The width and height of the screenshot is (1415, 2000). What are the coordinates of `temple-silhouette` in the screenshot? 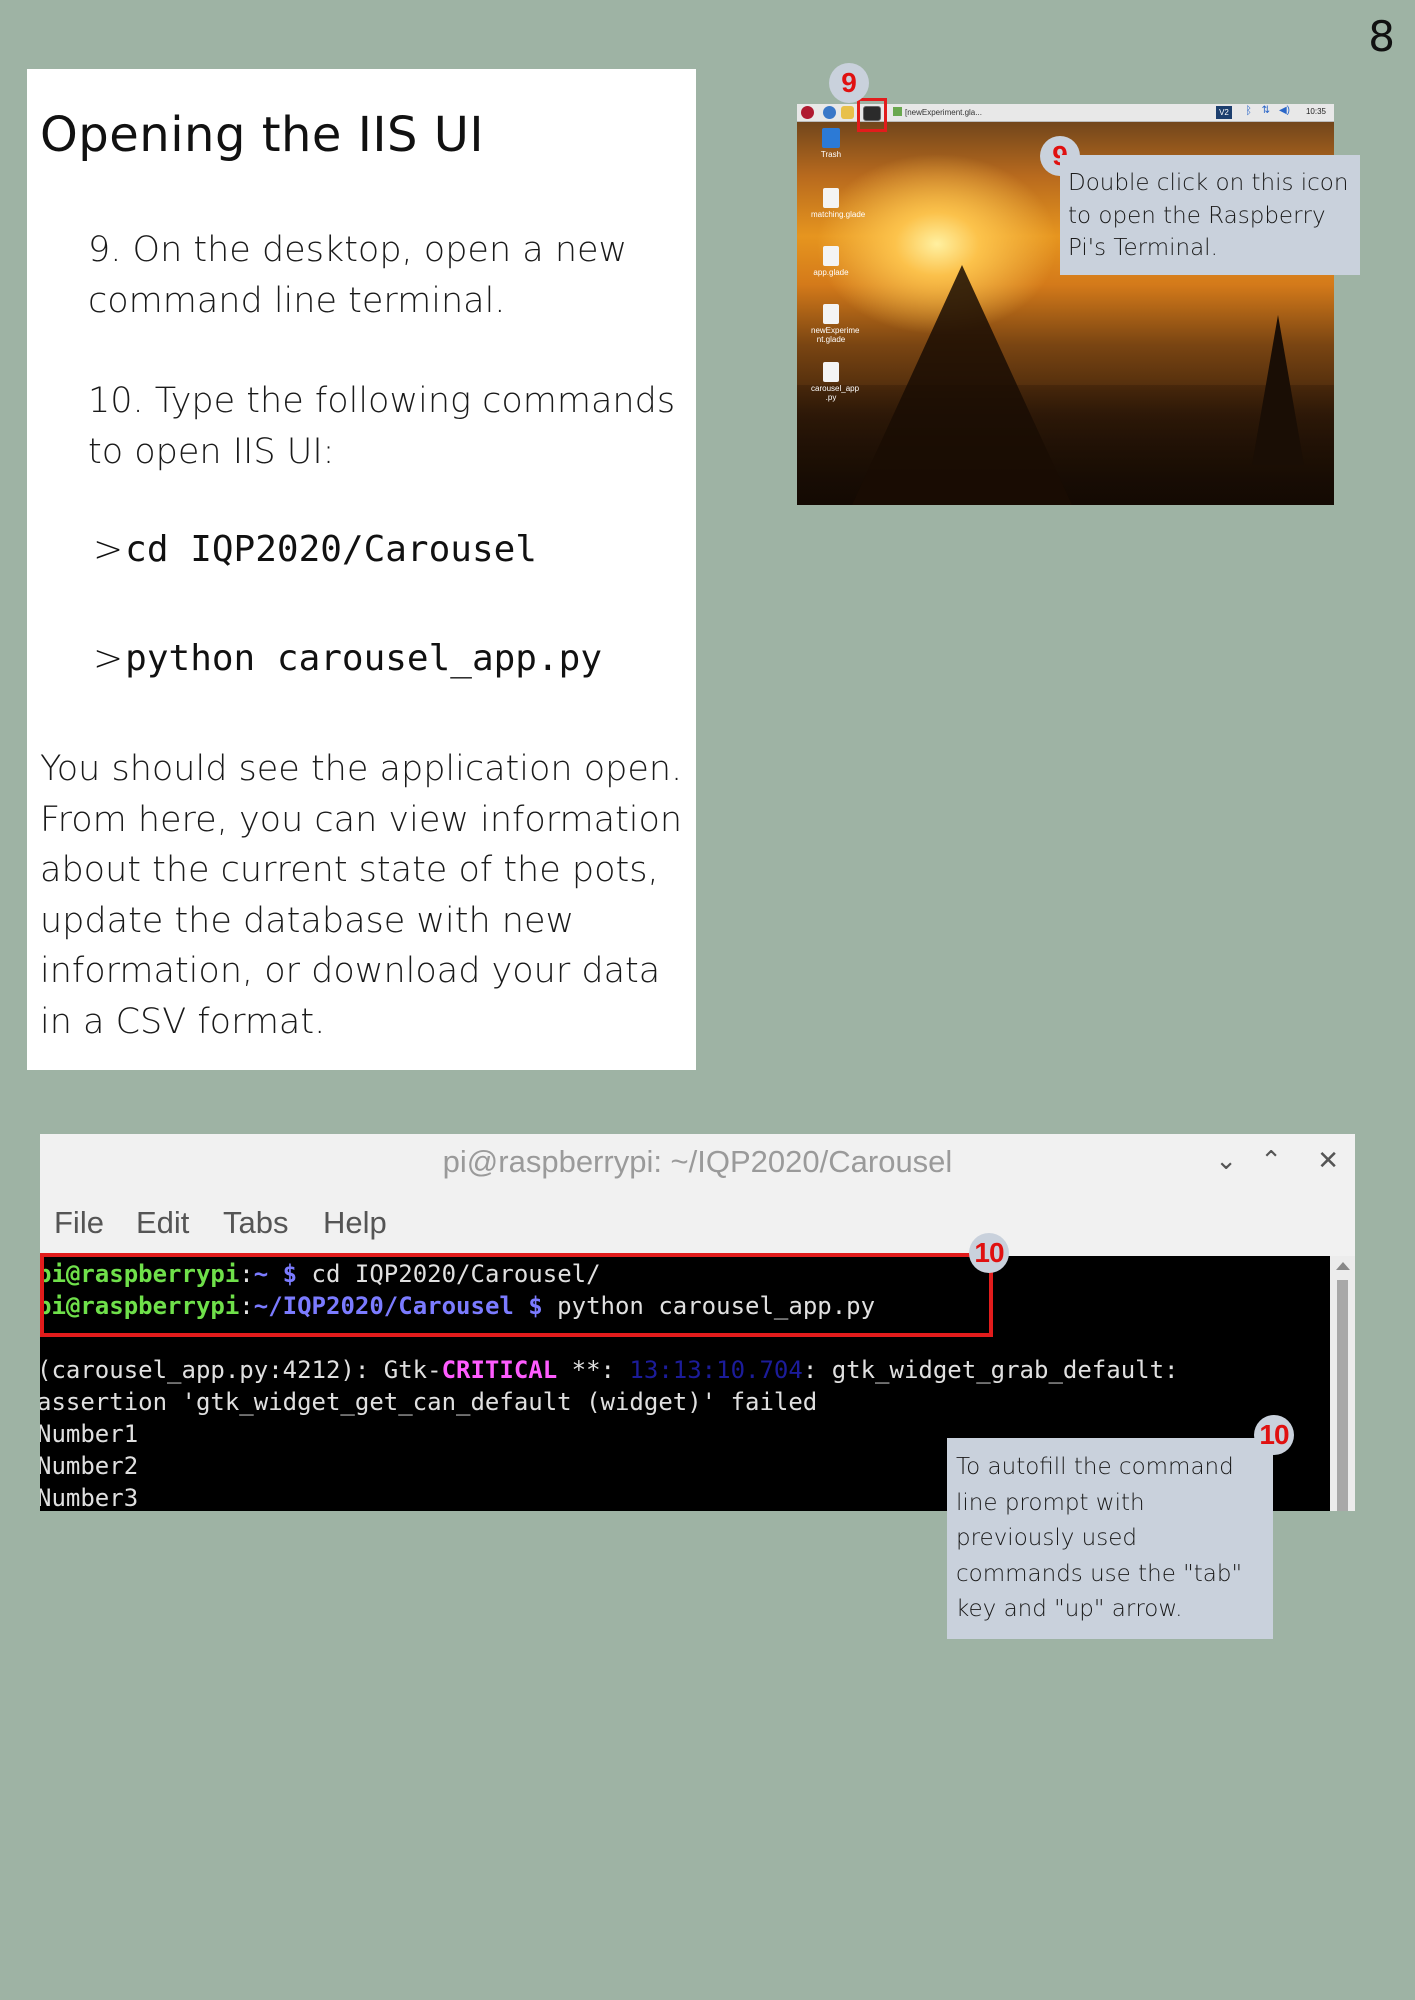 It's located at (962, 385).